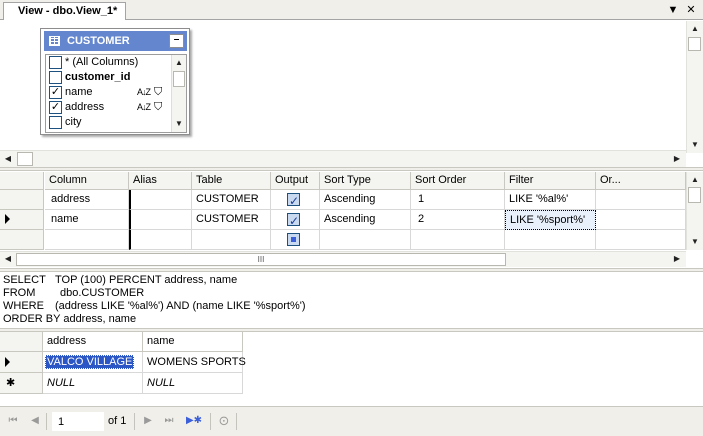  What do you see at coordinates (193, 342) in the screenshot?
I see `results-header-name: name` at bounding box center [193, 342].